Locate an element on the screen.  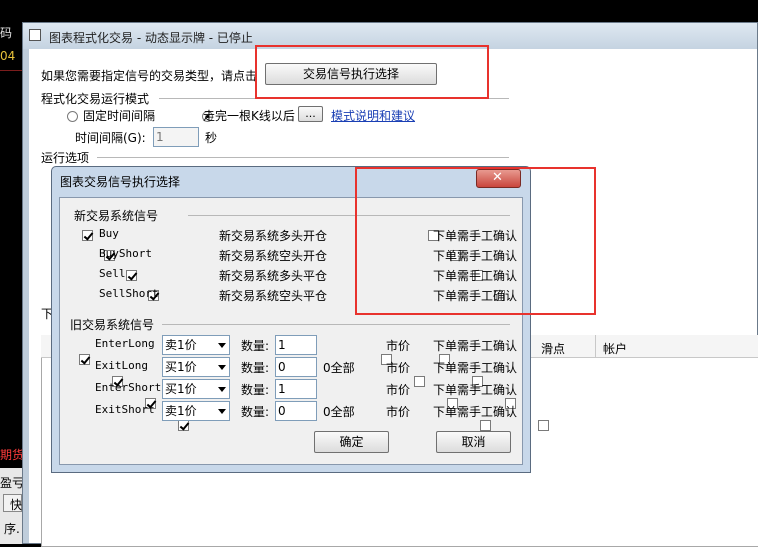
new-signal-name: SellShort is located at coordinates (129, 293).